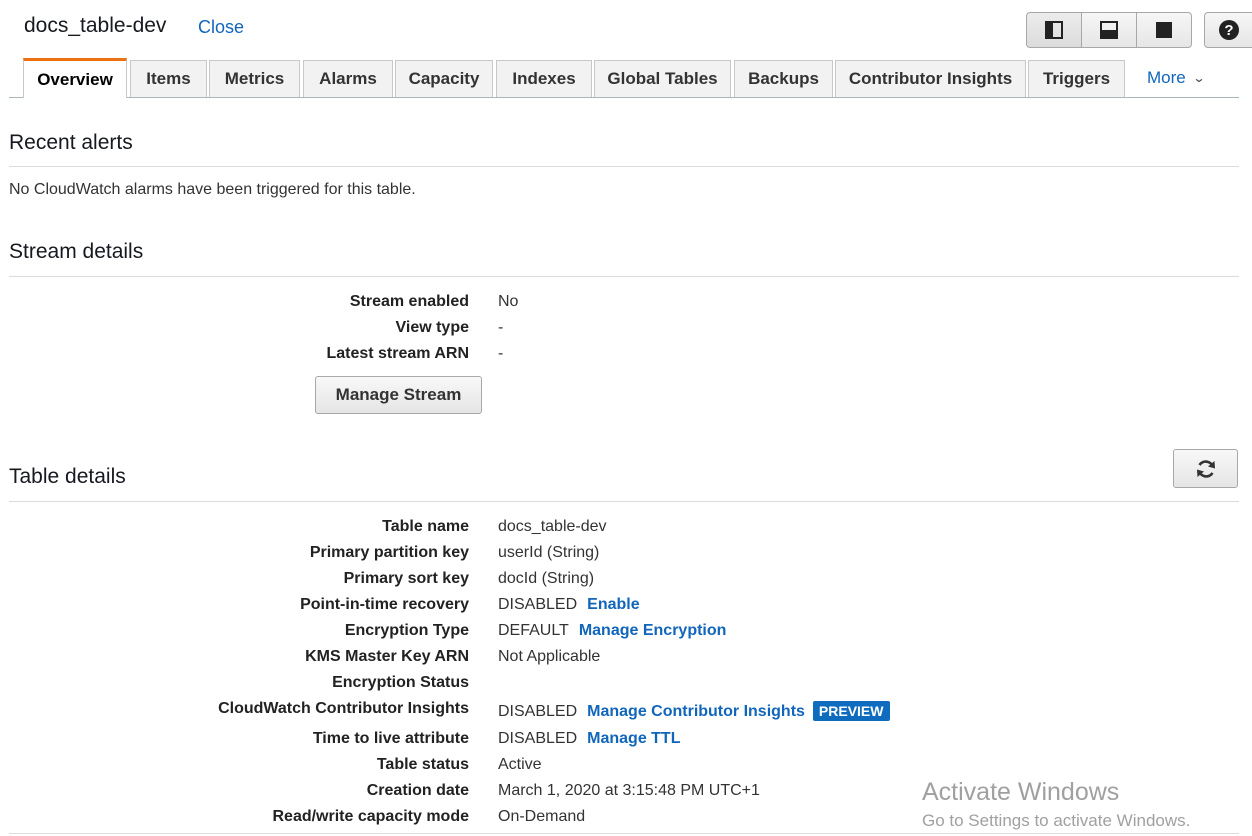 The image size is (1252, 836). I want to click on encryption-type-row: DEFAULT Manage Encryption, so click(612, 631).